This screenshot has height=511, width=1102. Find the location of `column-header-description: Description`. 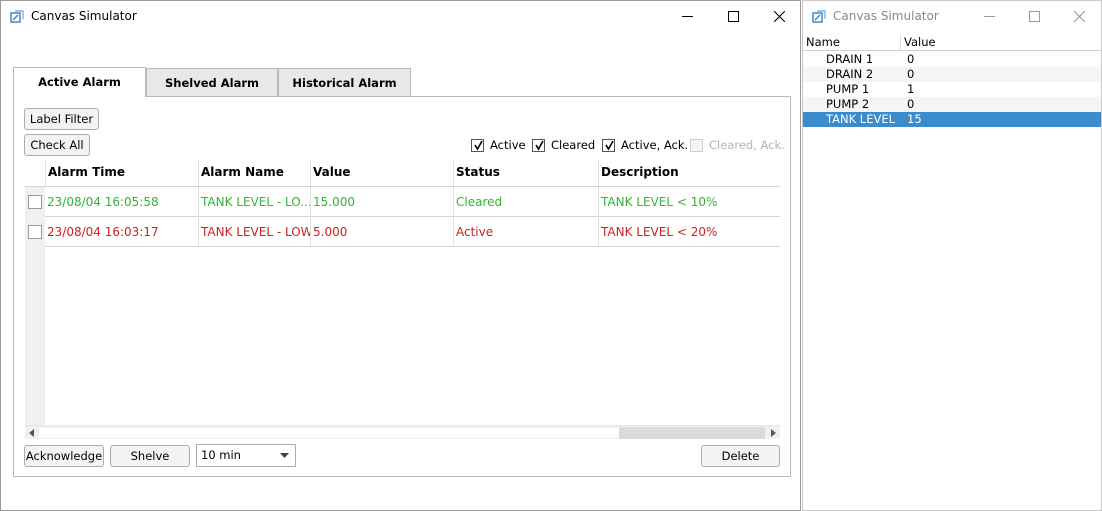

column-header-description: Description is located at coordinates (689, 173).